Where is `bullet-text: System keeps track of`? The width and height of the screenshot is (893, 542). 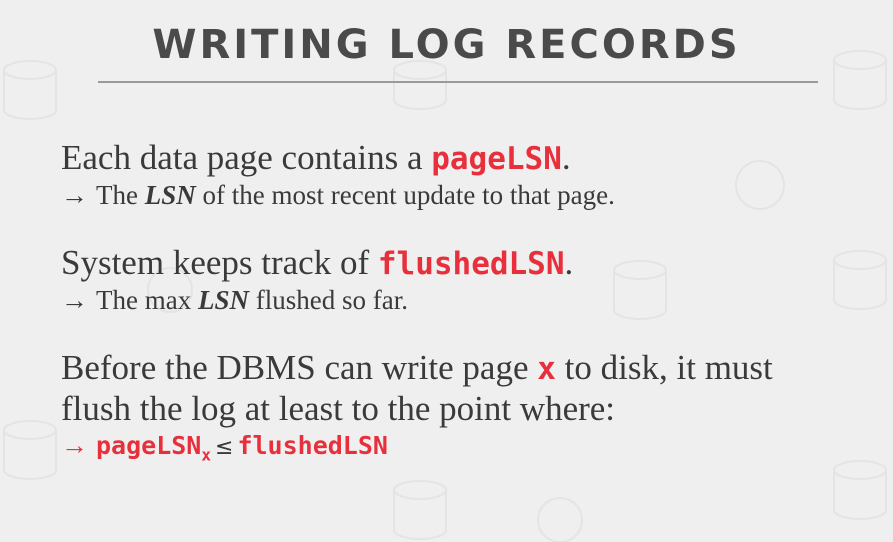 bullet-text: System keeps track of is located at coordinates (219, 262).